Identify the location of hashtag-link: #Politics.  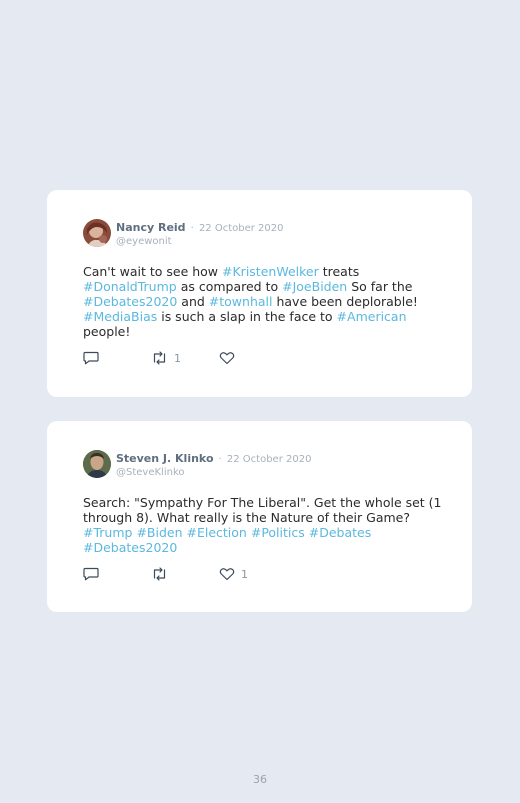
(278, 532).